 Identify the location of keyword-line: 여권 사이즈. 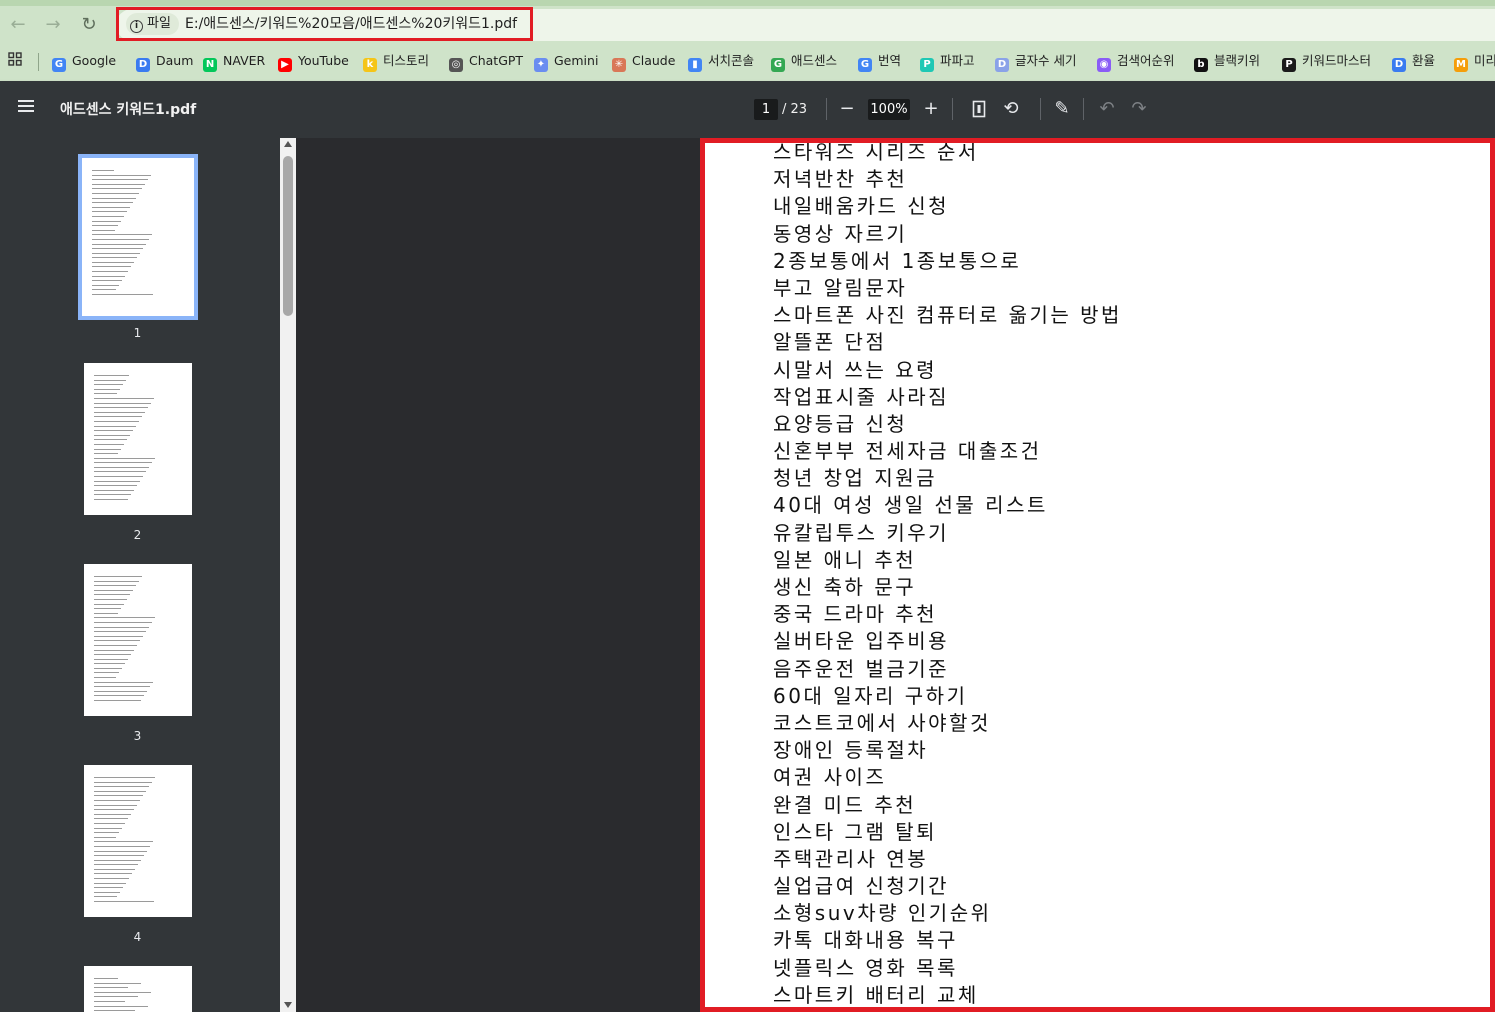
(830, 777).